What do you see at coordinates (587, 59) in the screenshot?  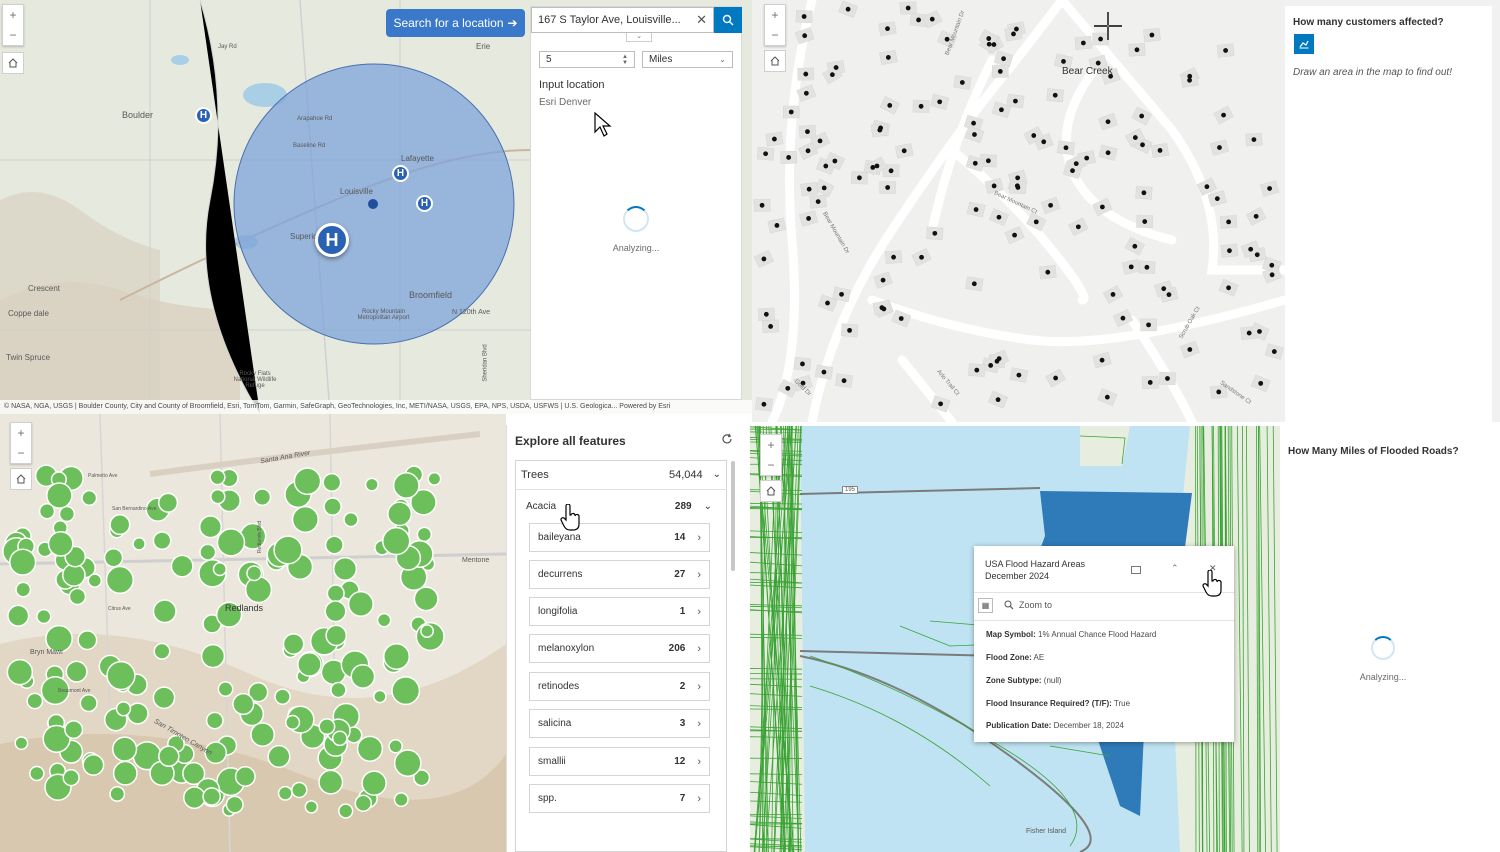 I see `distance-input: 5 ▲ ▼` at bounding box center [587, 59].